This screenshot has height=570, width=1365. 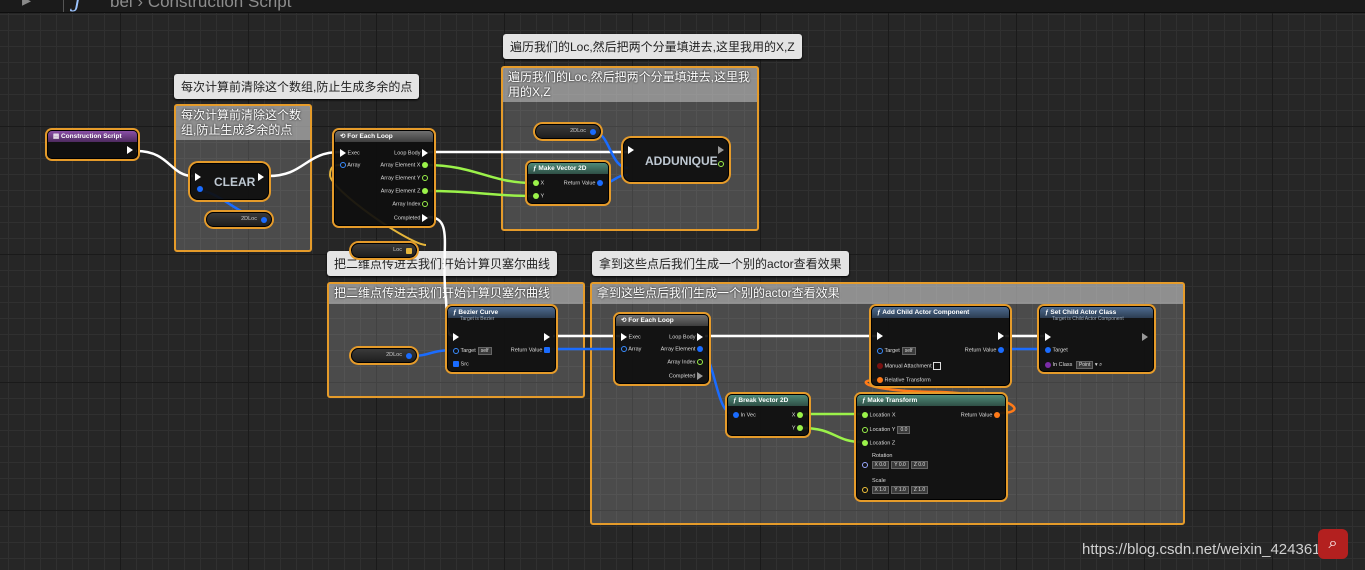 What do you see at coordinates (164, 163) in the screenshot?
I see `exec-wire` at bounding box center [164, 163].